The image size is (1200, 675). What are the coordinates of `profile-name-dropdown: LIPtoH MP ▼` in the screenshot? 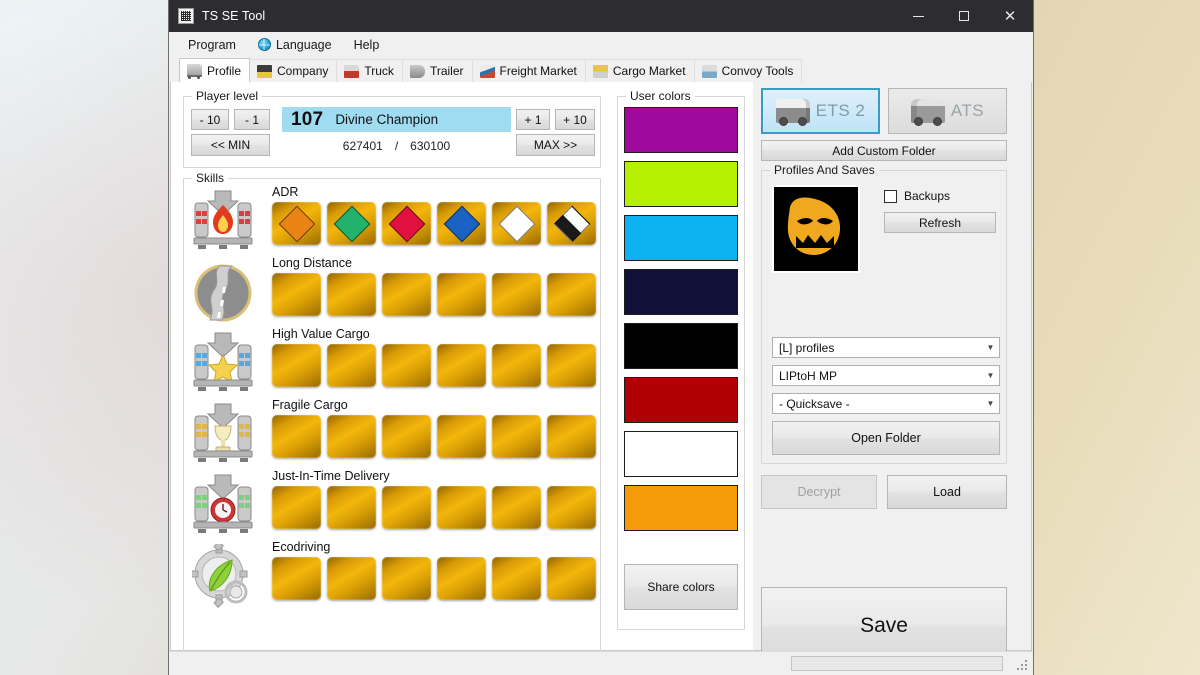 It's located at (886, 375).